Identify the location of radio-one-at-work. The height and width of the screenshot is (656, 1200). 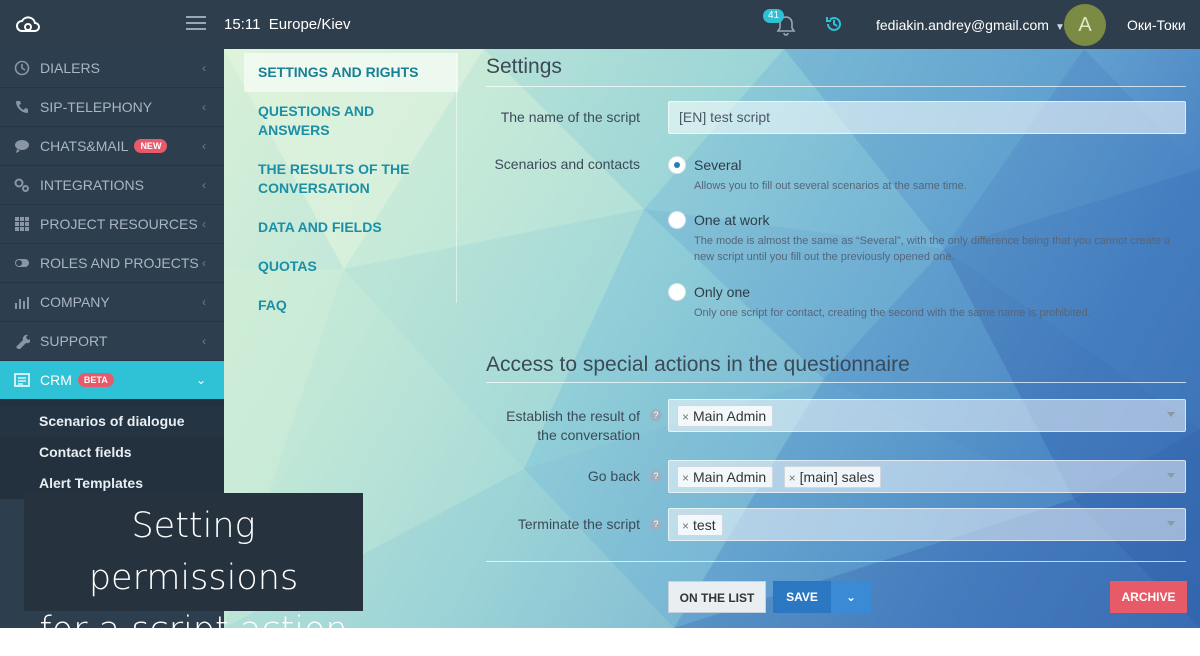
(677, 220).